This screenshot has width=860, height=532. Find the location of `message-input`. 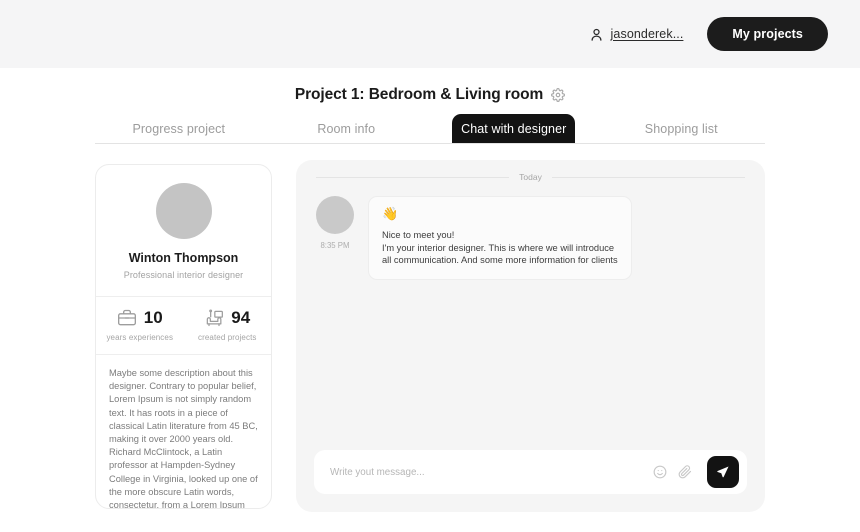

message-input is located at coordinates (491, 472).